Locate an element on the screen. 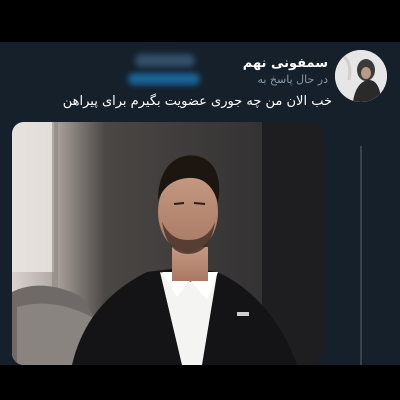 This screenshot has width=400, height=400. profile-avatar is located at coordinates (361, 76).